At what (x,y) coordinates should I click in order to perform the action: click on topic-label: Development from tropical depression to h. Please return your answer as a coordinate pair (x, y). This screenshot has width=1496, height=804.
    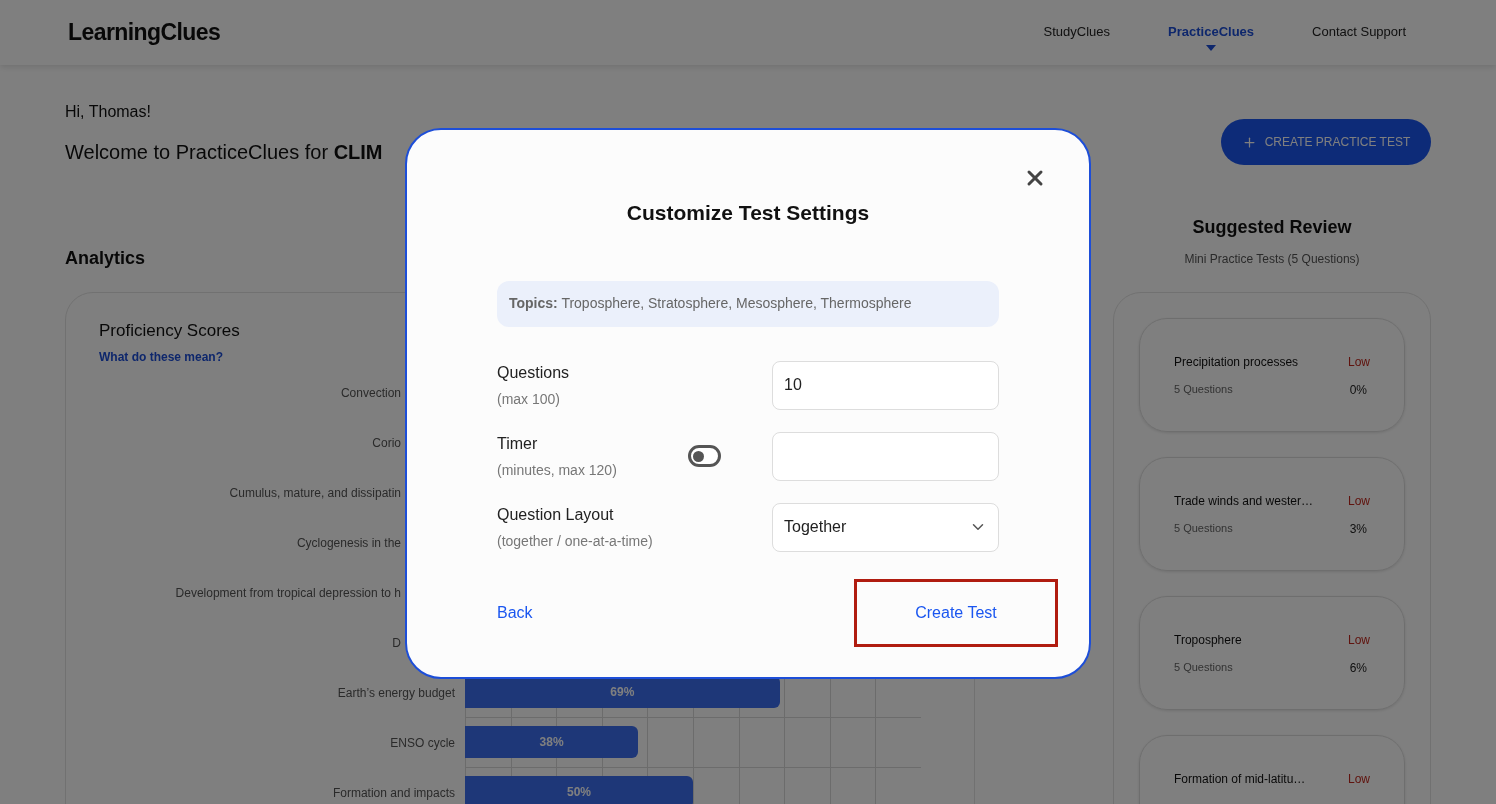
    Looking at the image, I should click on (288, 592).